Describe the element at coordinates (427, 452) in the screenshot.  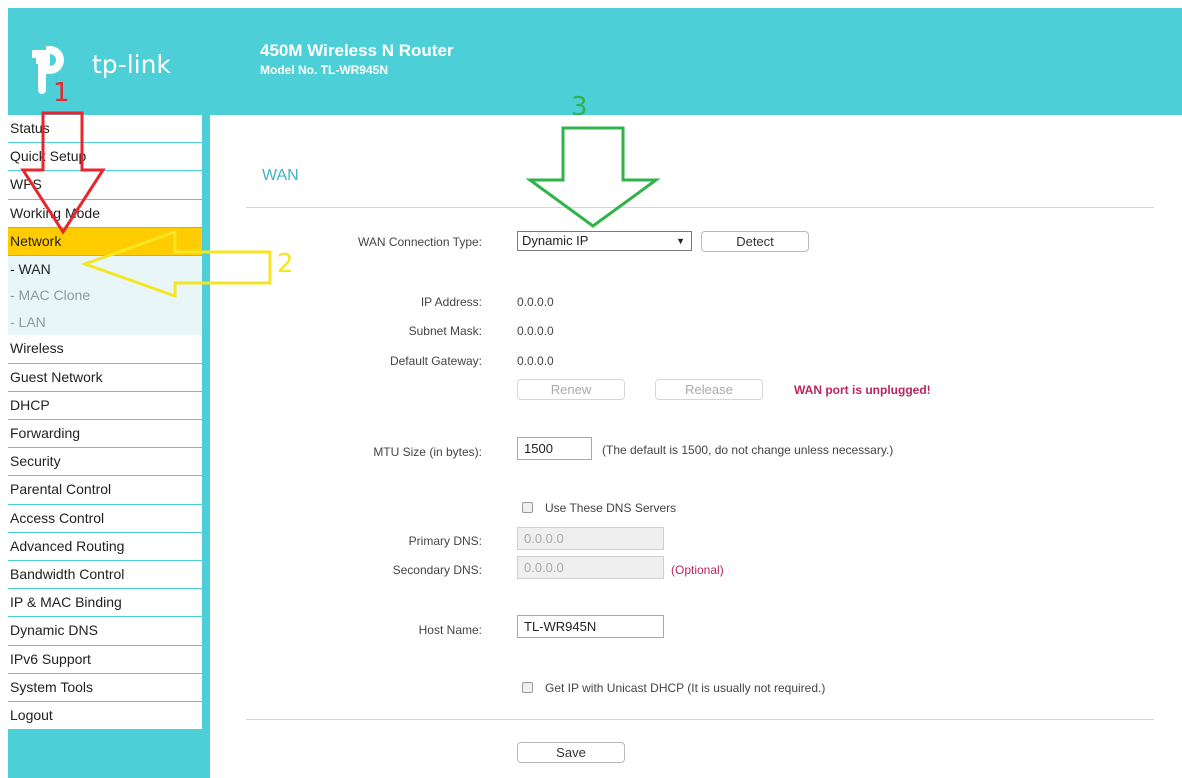
I see `mtu-size-label: MTU Size (in bytes):` at that location.